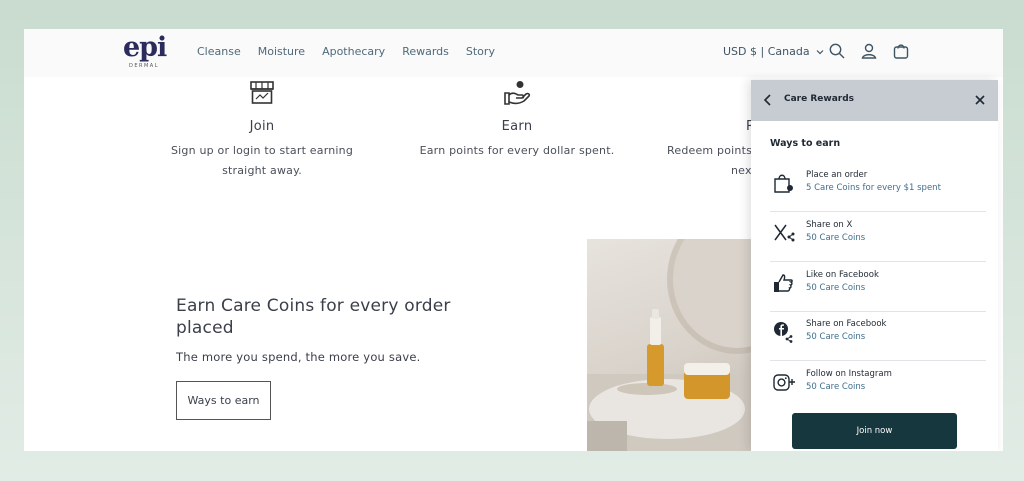  What do you see at coordinates (298, 357) in the screenshot?
I see `promo-subtitle: The more you spend, the more you save.` at bounding box center [298, 357].